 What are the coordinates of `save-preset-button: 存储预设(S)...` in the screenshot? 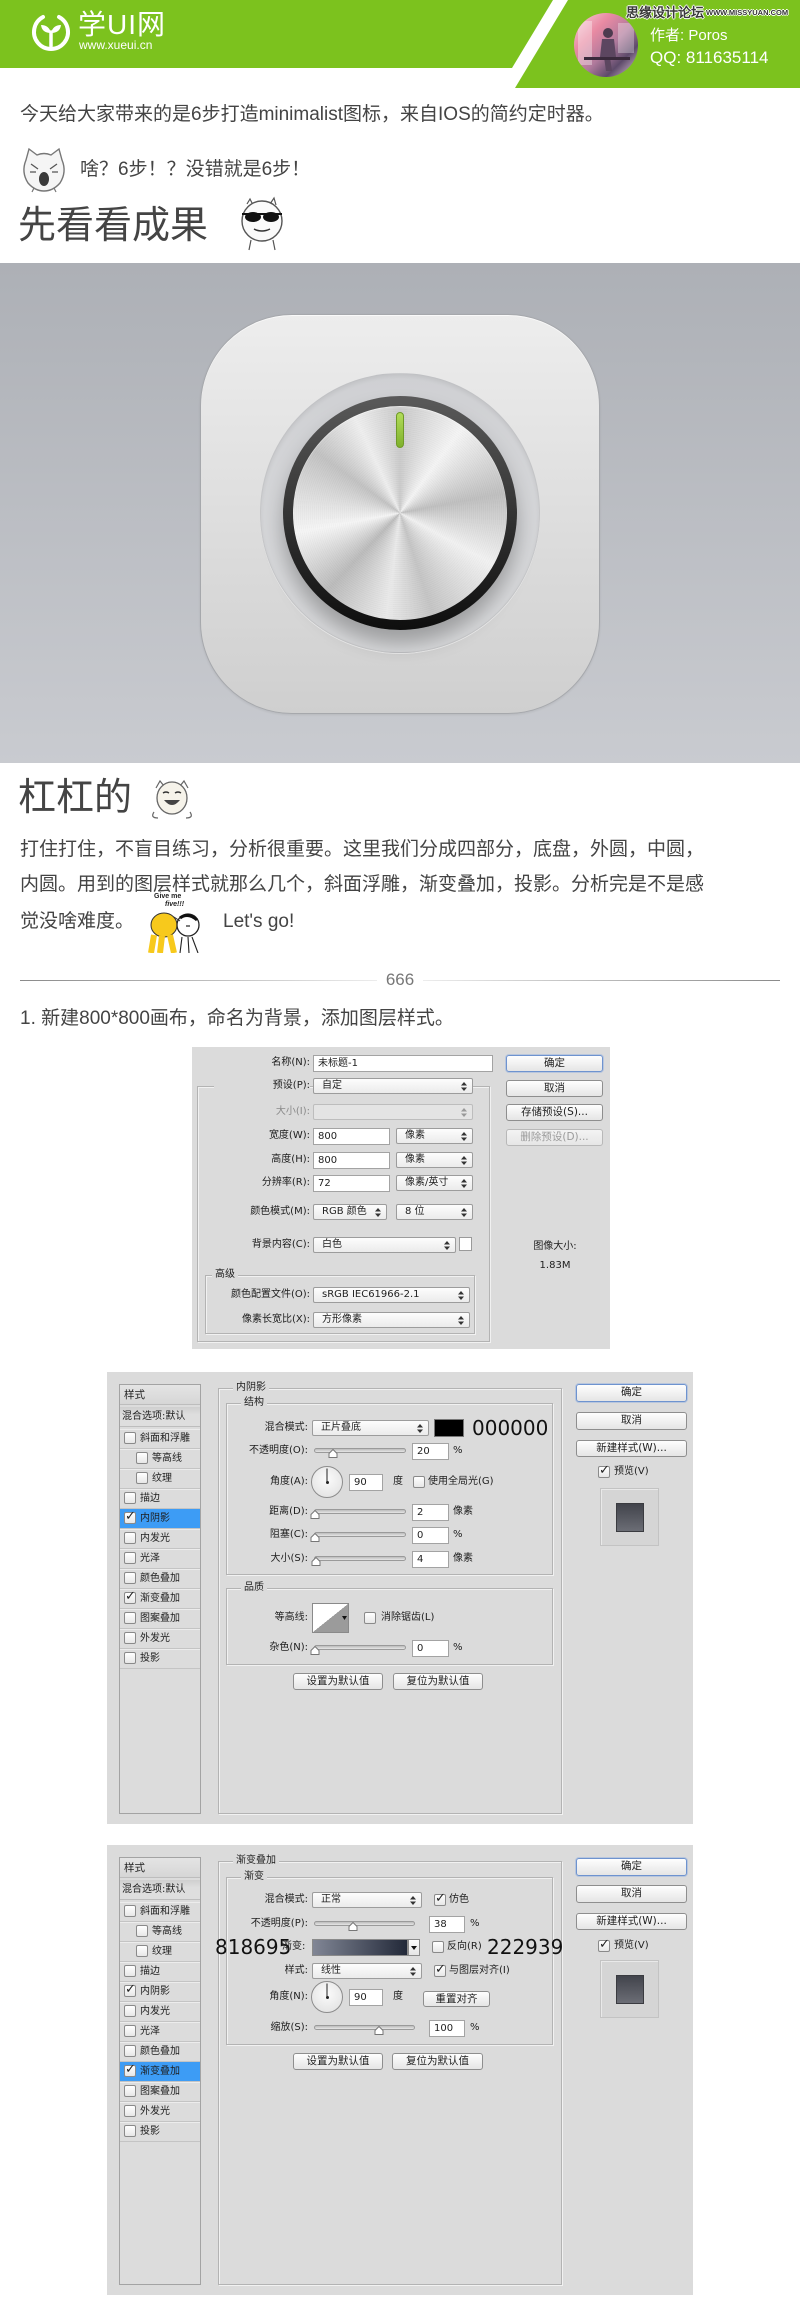 It's located at (554, 1112).